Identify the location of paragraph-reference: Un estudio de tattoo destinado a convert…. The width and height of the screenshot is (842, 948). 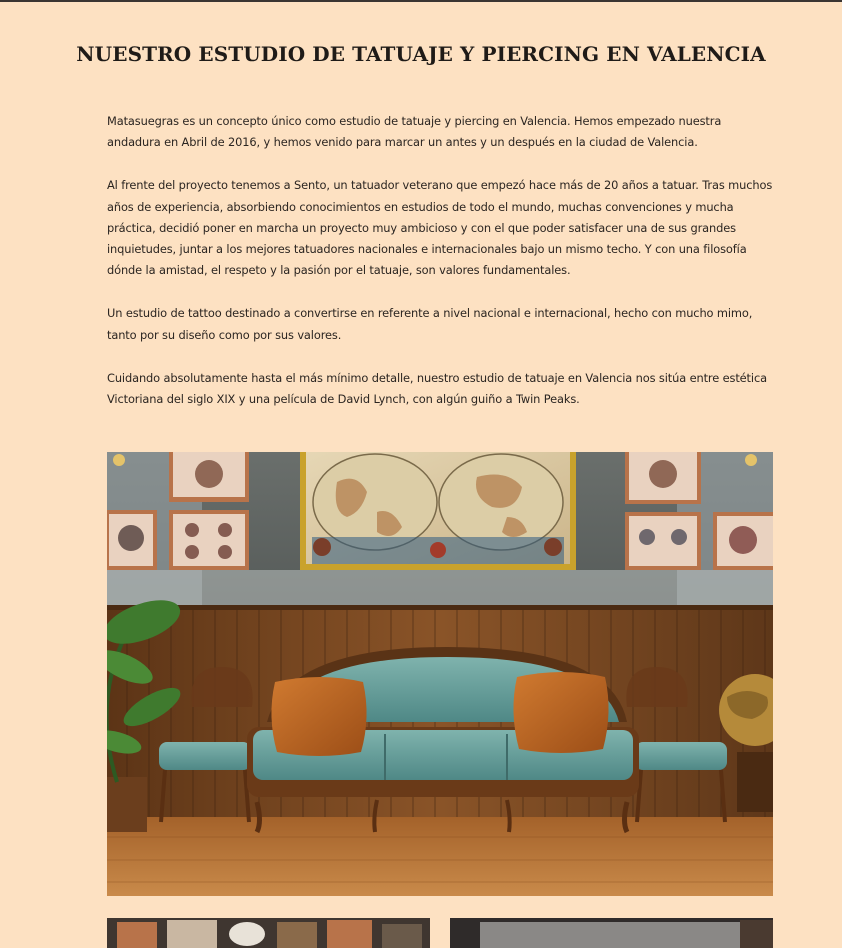
(430, 324).